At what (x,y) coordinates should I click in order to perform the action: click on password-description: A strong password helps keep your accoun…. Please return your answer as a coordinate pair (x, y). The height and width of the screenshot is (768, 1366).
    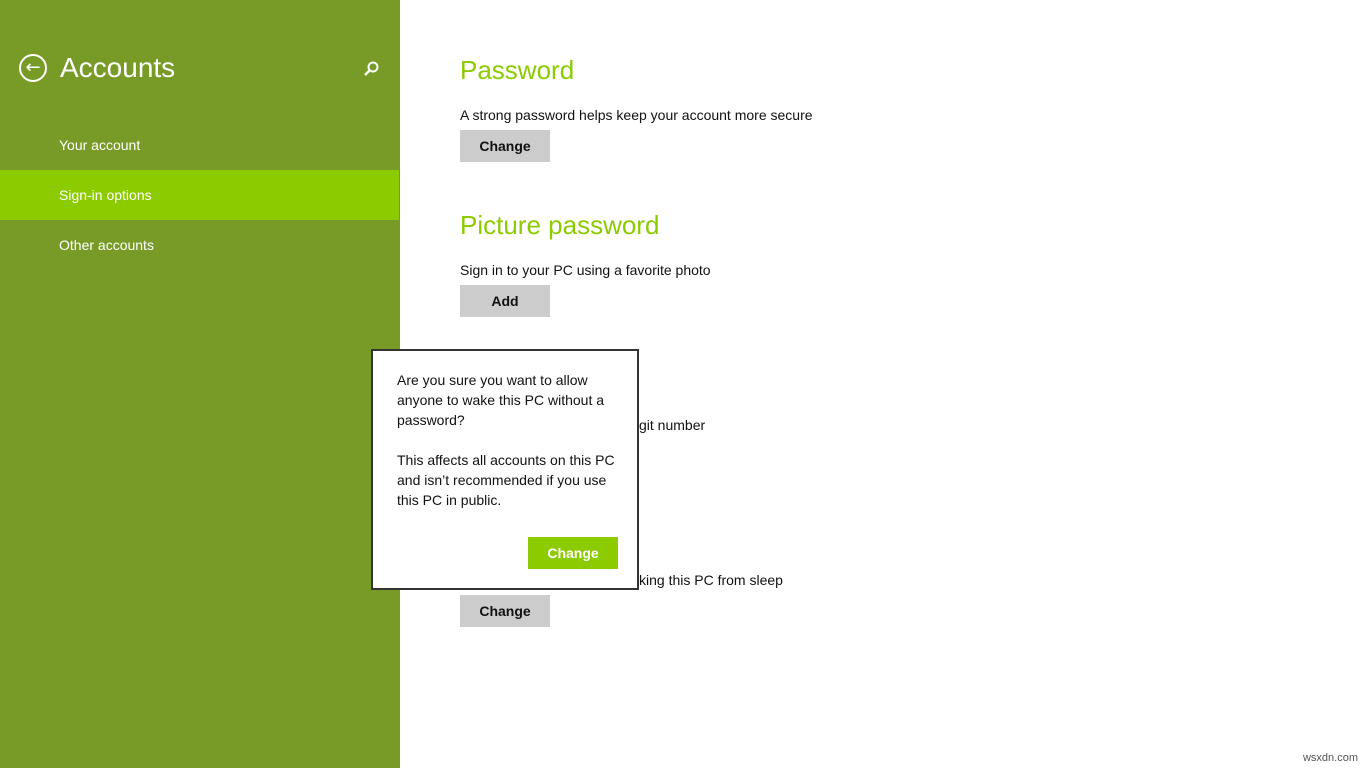
    Looking at the image, I should click on (636, 115).